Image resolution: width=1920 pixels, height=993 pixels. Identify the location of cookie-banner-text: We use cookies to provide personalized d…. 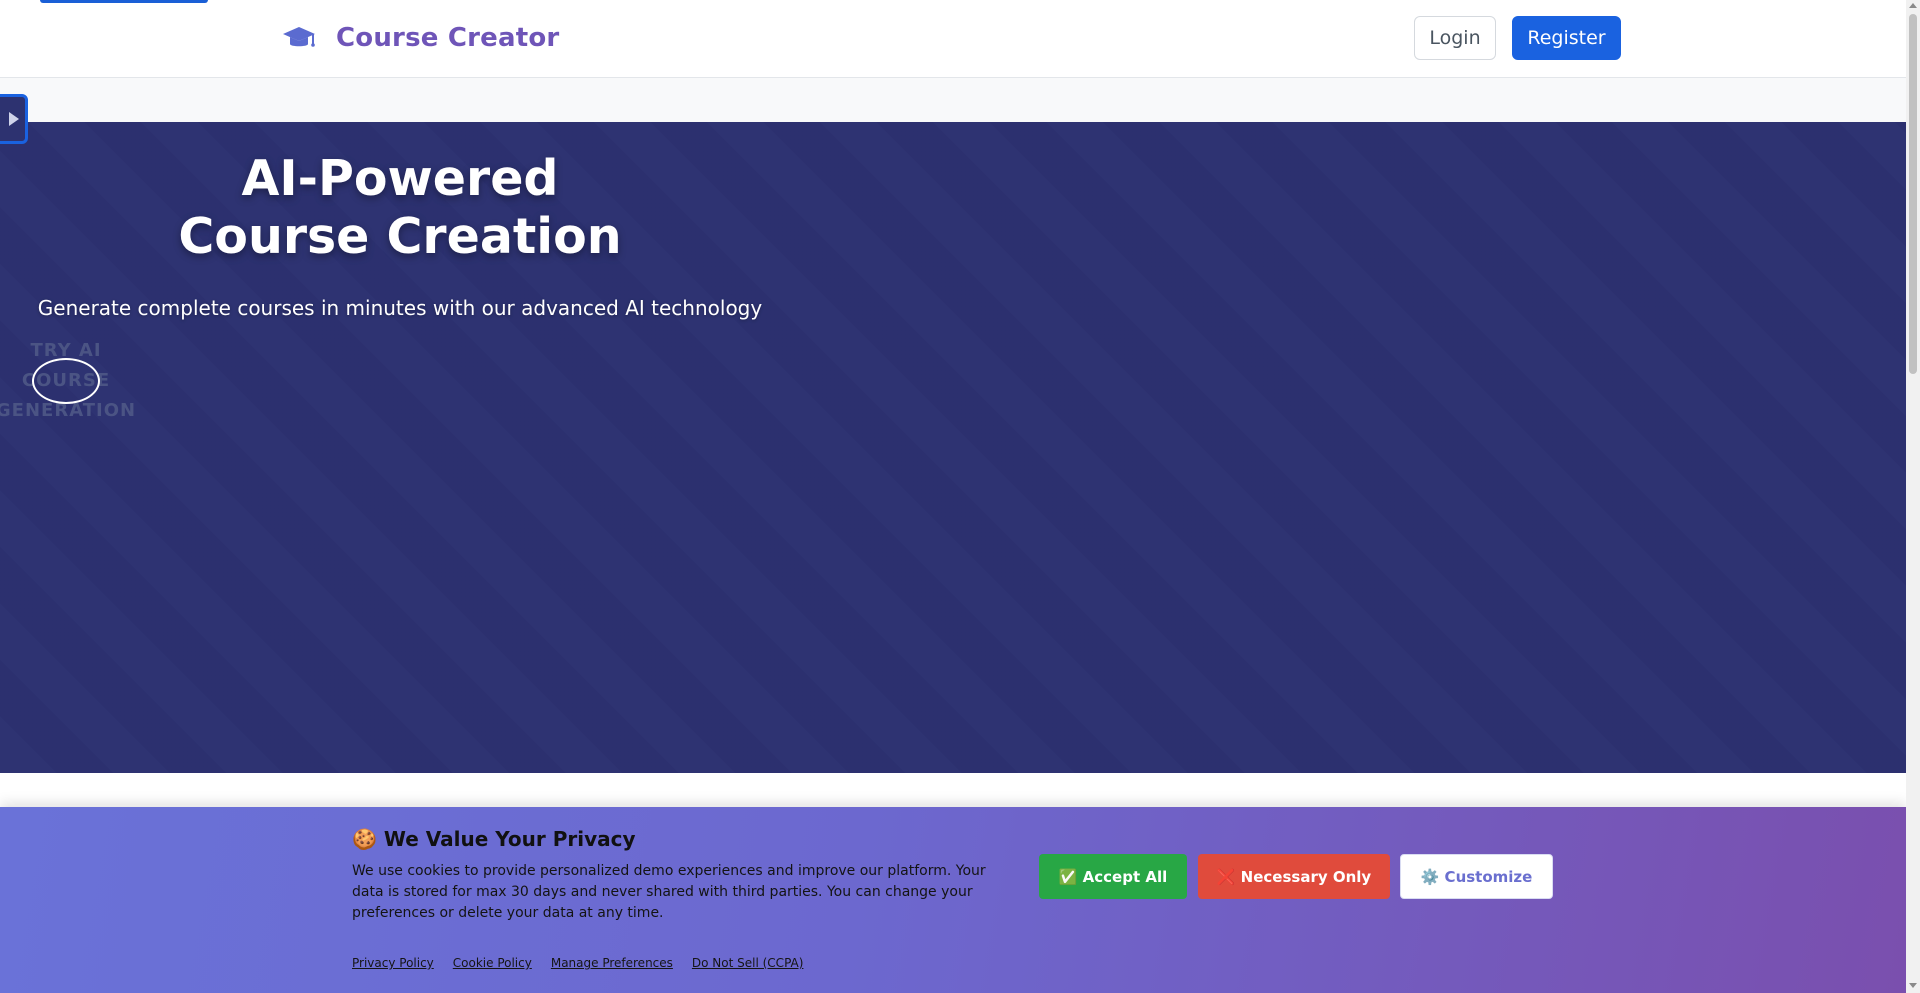
(669, 892).